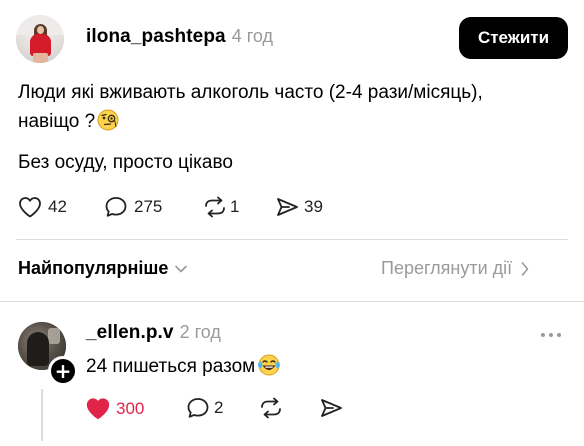 Image resolution: width=584 pixels, height=446 pixels. What do you see at coordinates (313, 206) in the screenshot?
I see `post-share-count: 39` at bounding box center [313, 206].